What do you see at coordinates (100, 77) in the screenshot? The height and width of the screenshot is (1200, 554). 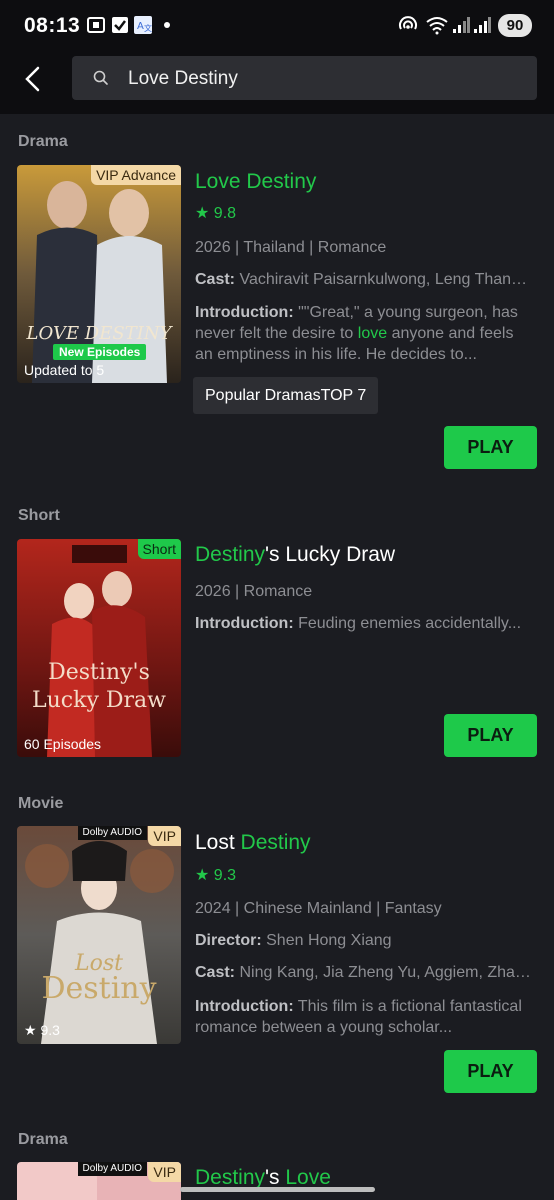 I see `search-icon` at bounding box center [100, 77].